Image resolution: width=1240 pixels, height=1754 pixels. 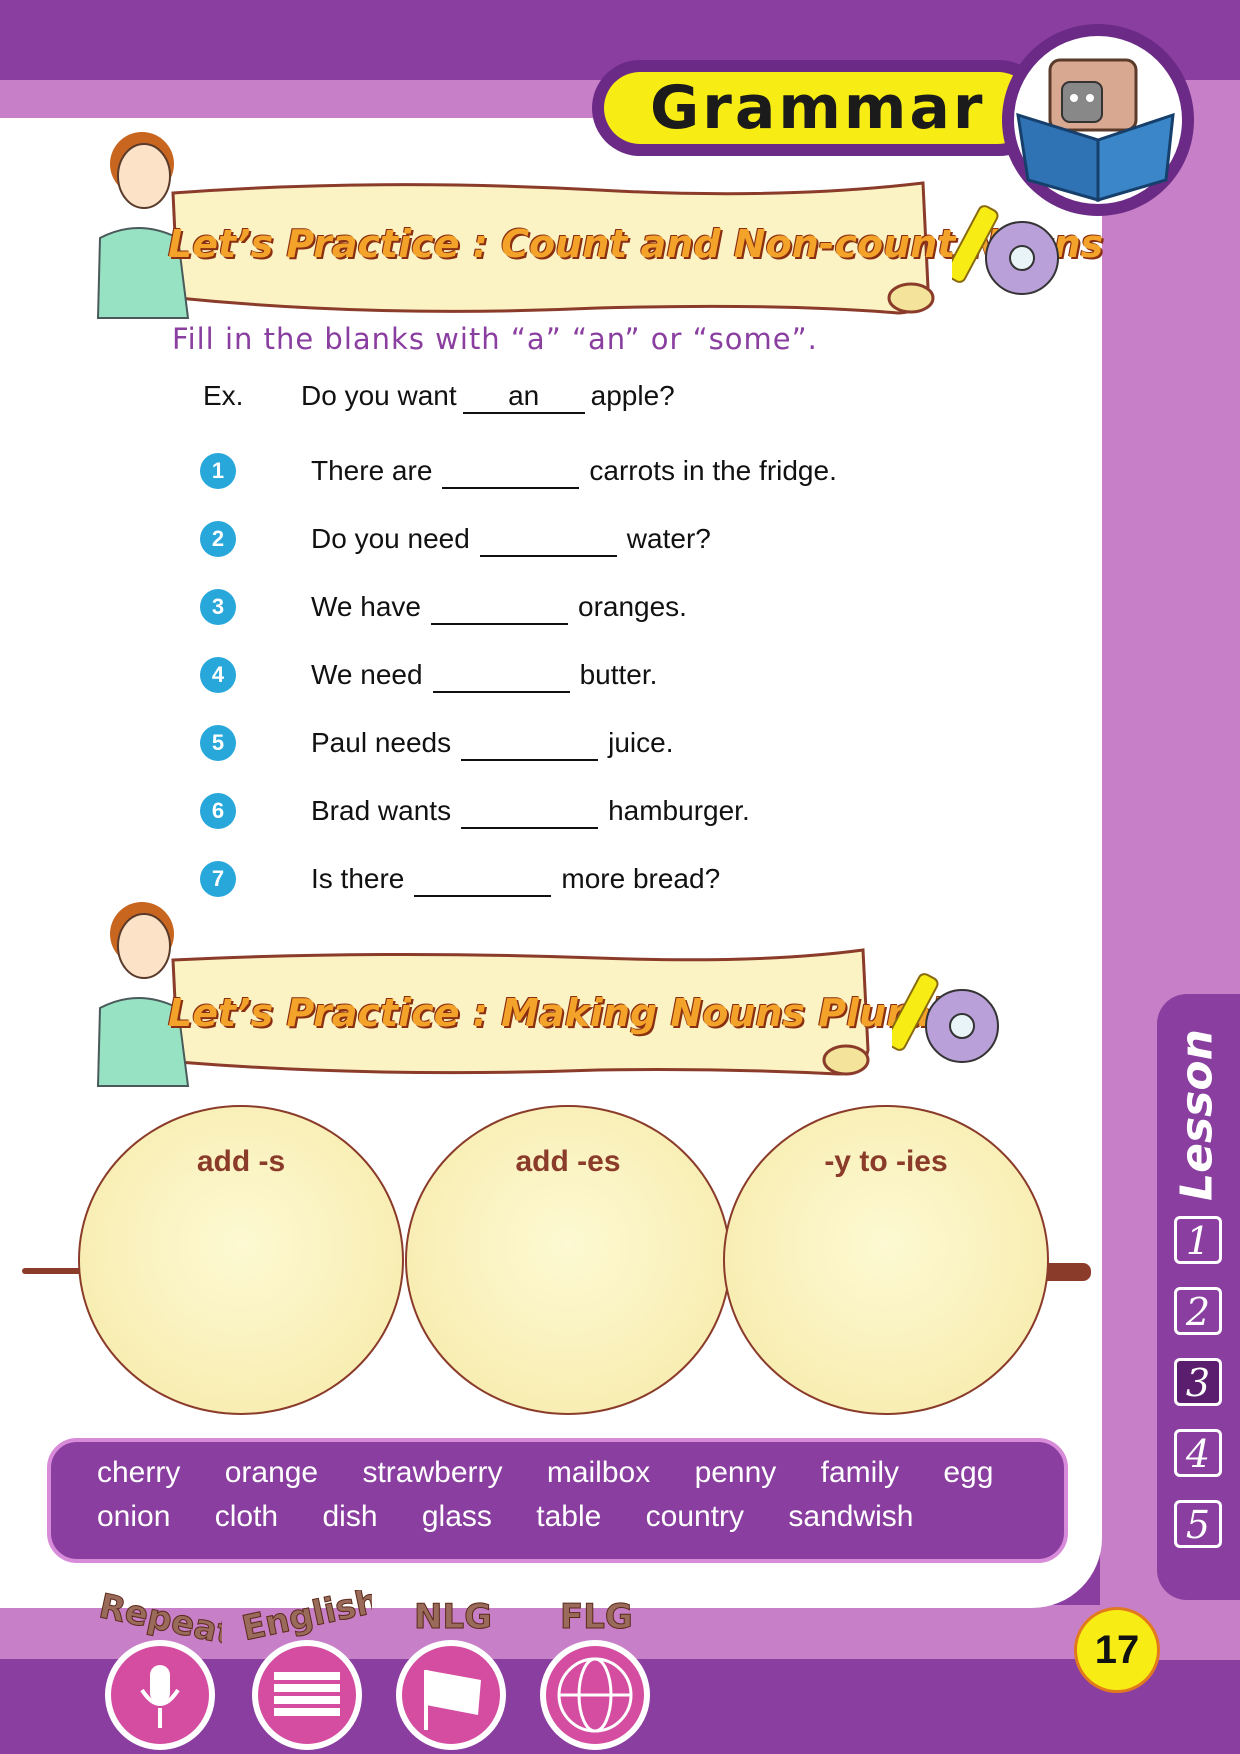 What do you see at coordinates (1198, 1453) in the screenshot?
I see `lesson-4-button: 4` at bounding box center [1198, 1453].